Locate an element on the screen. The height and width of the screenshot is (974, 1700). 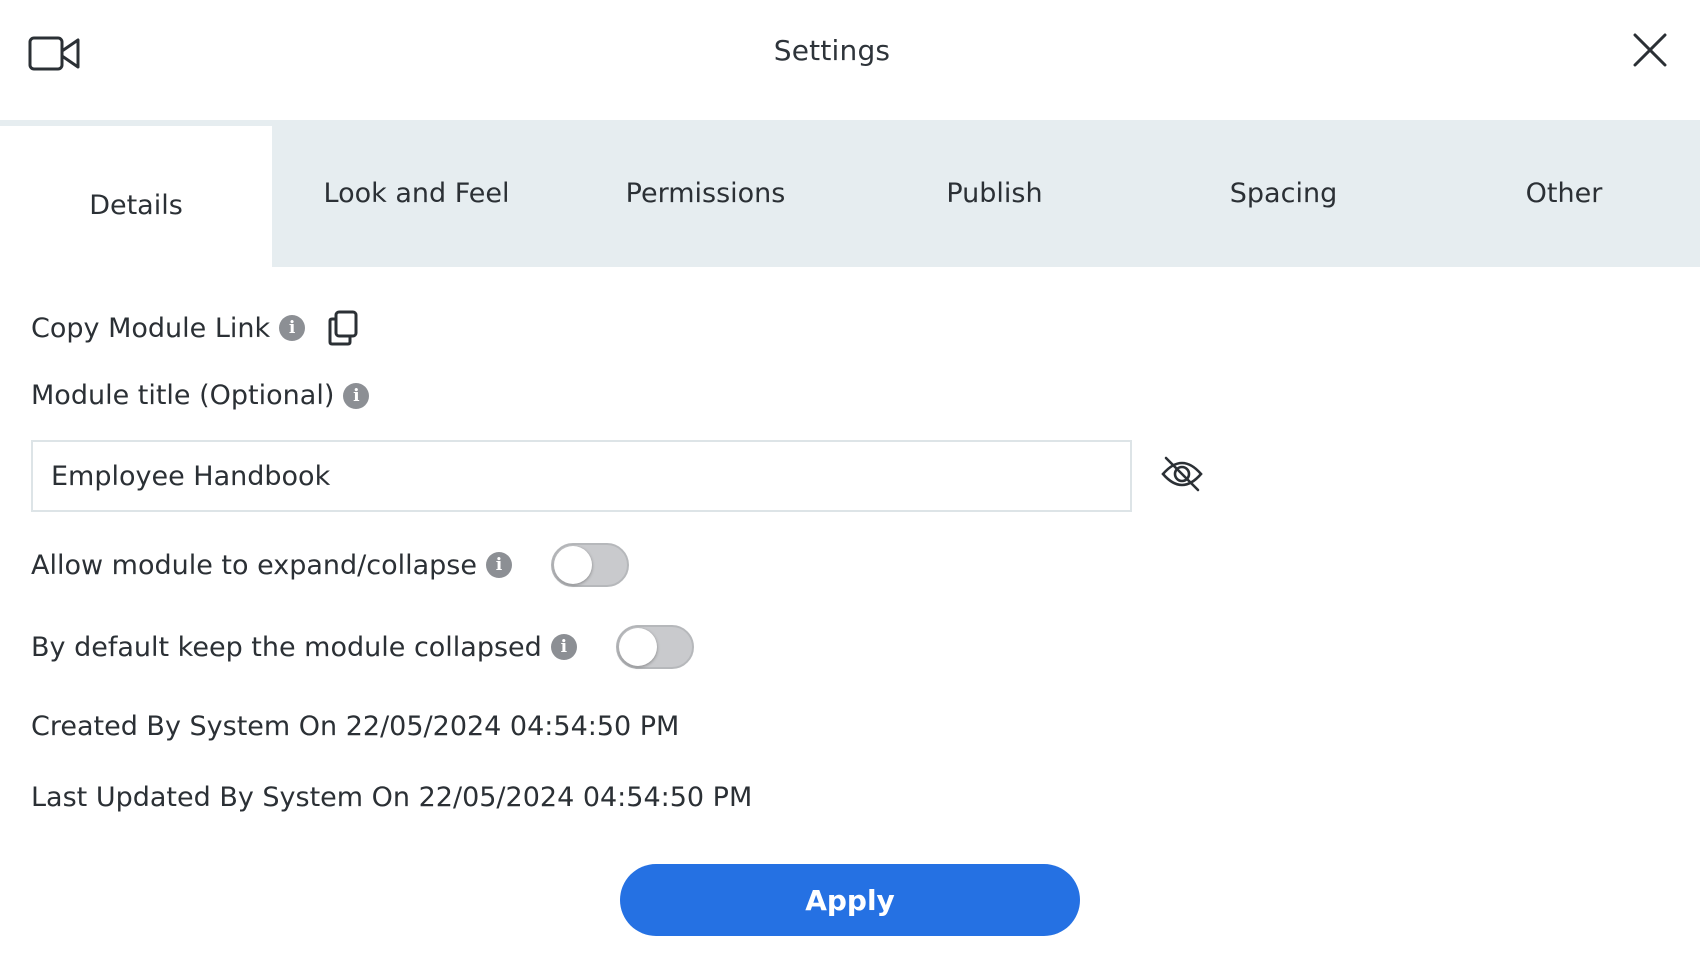
default-collapsed-label: By default keep the module collapsed is located at coordinates (286, 647).